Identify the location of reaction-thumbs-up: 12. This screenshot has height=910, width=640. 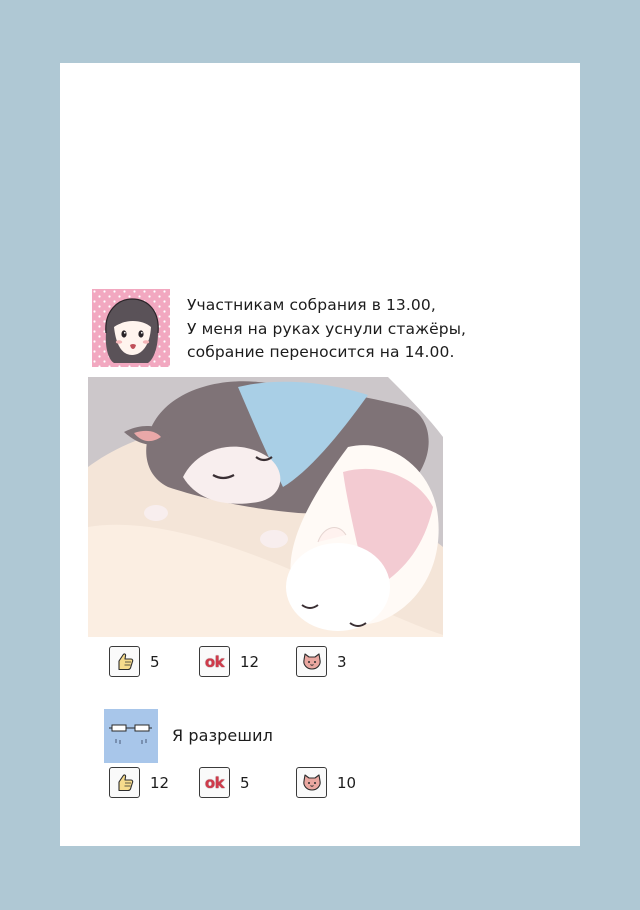
(139, 782).